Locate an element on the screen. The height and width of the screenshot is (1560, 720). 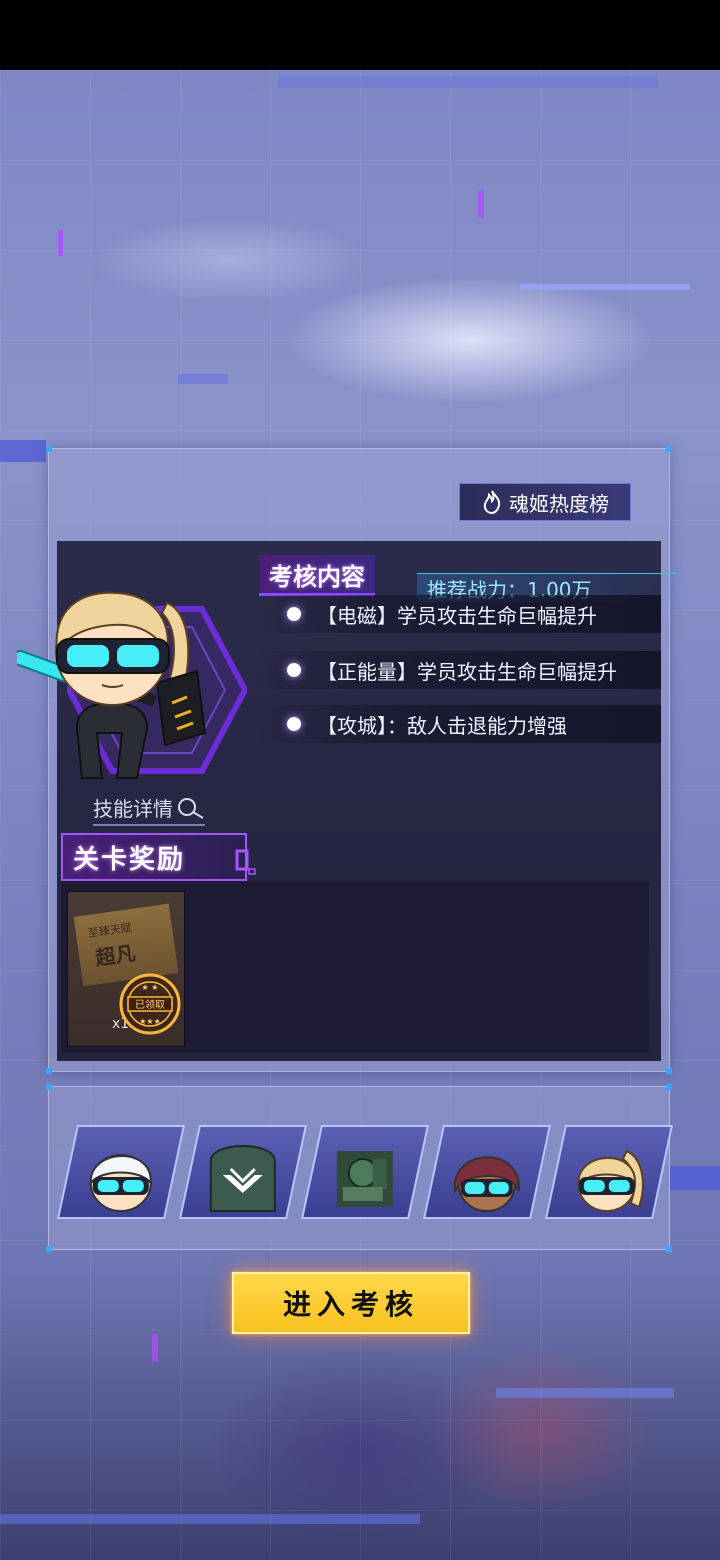
skill-detail-link: 技能详情 is located at coordinates (149, 809).